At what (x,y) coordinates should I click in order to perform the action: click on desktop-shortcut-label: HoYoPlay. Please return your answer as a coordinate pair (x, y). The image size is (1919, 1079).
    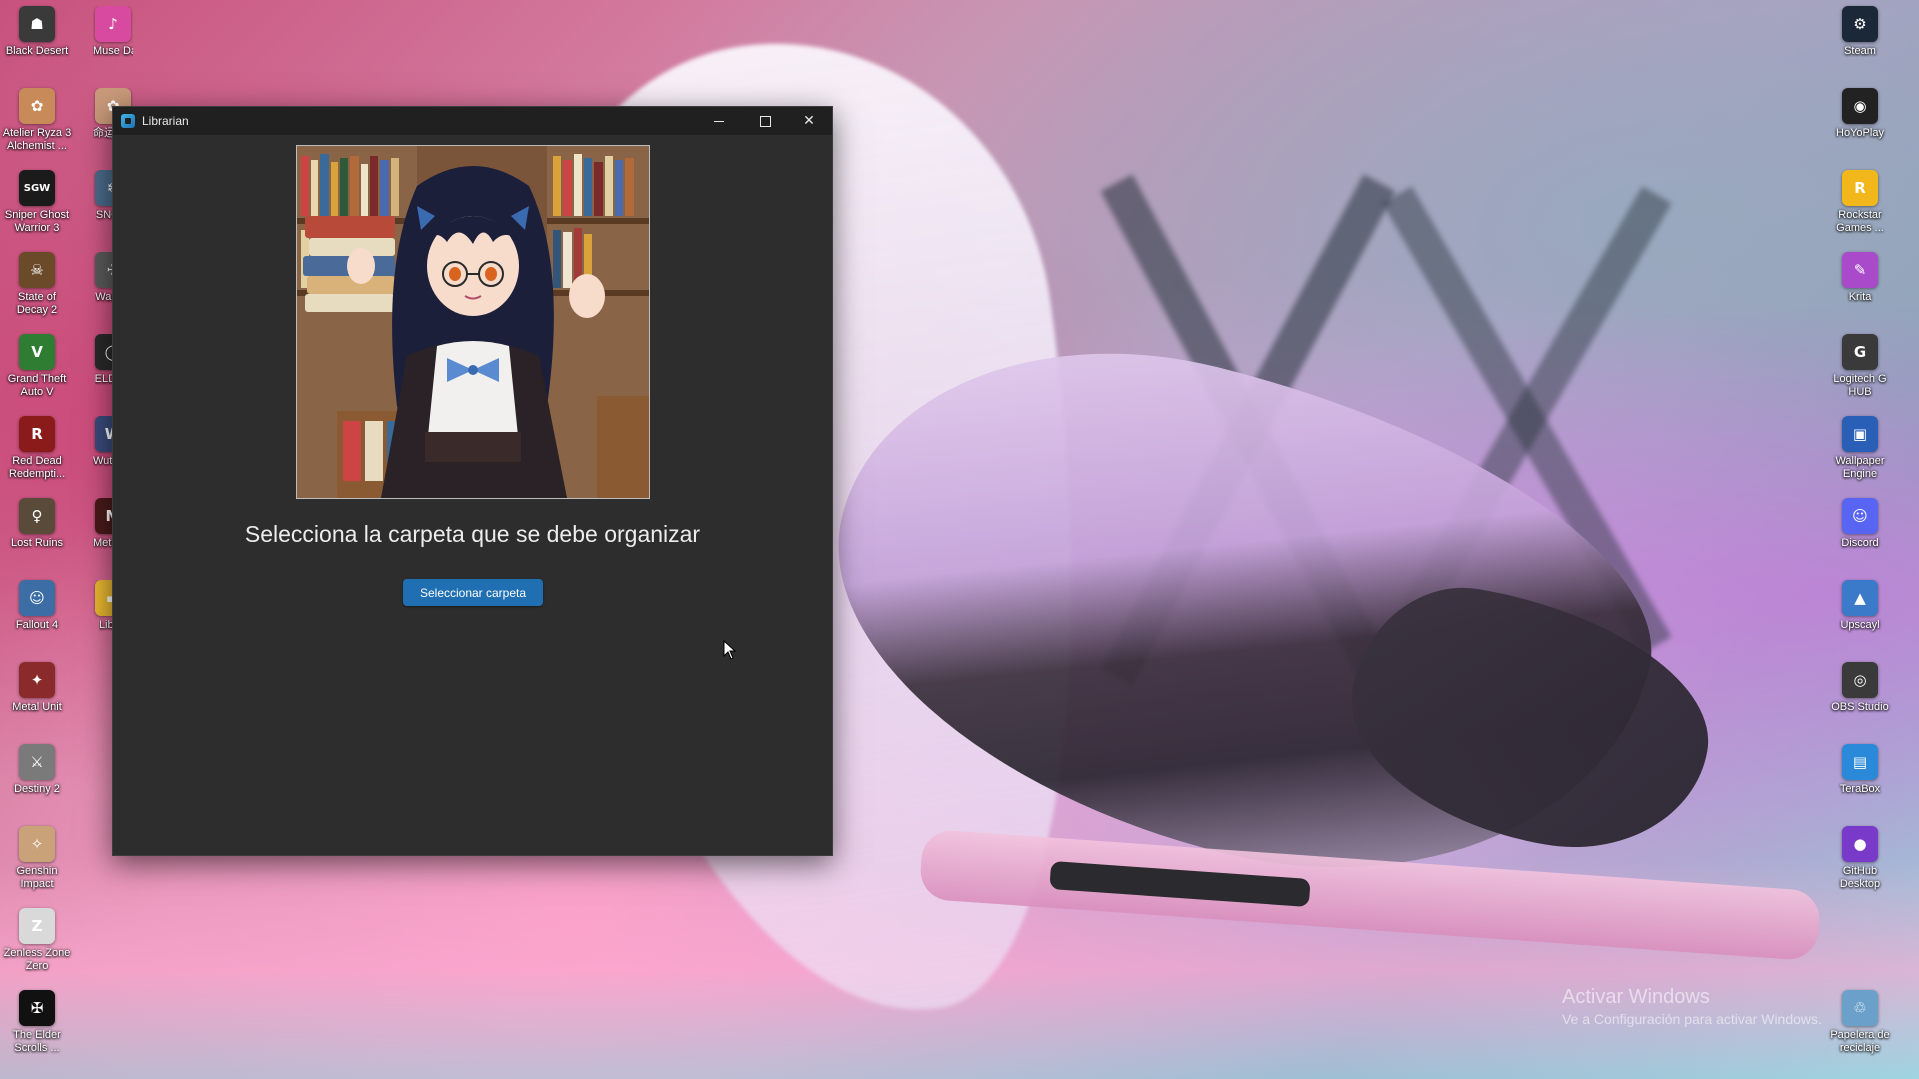
    Looking at the image, I should click on (1860, 133).